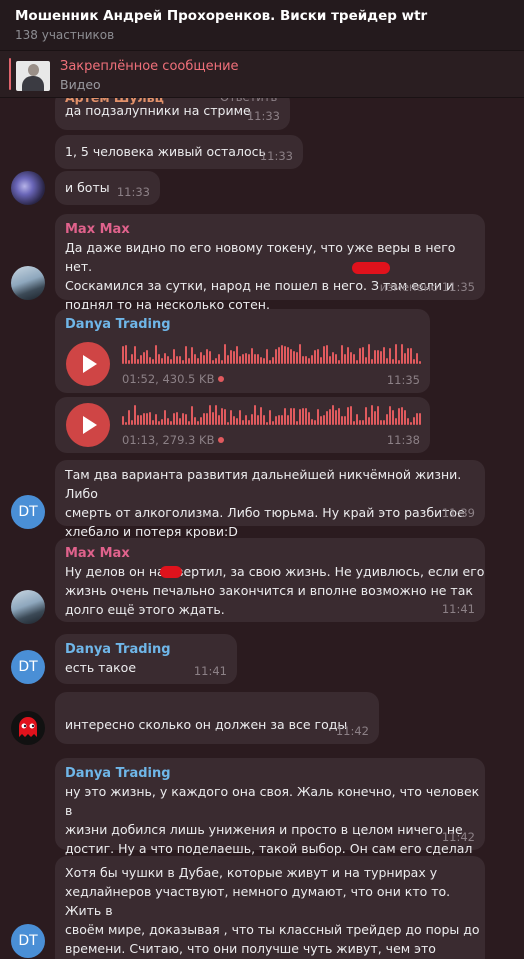 Image resolution: width=524 pixels, height=959 pixels. Describe the element at coordinates (403, 380) in the screenshot. I see `message-time: 11:35` at that location.